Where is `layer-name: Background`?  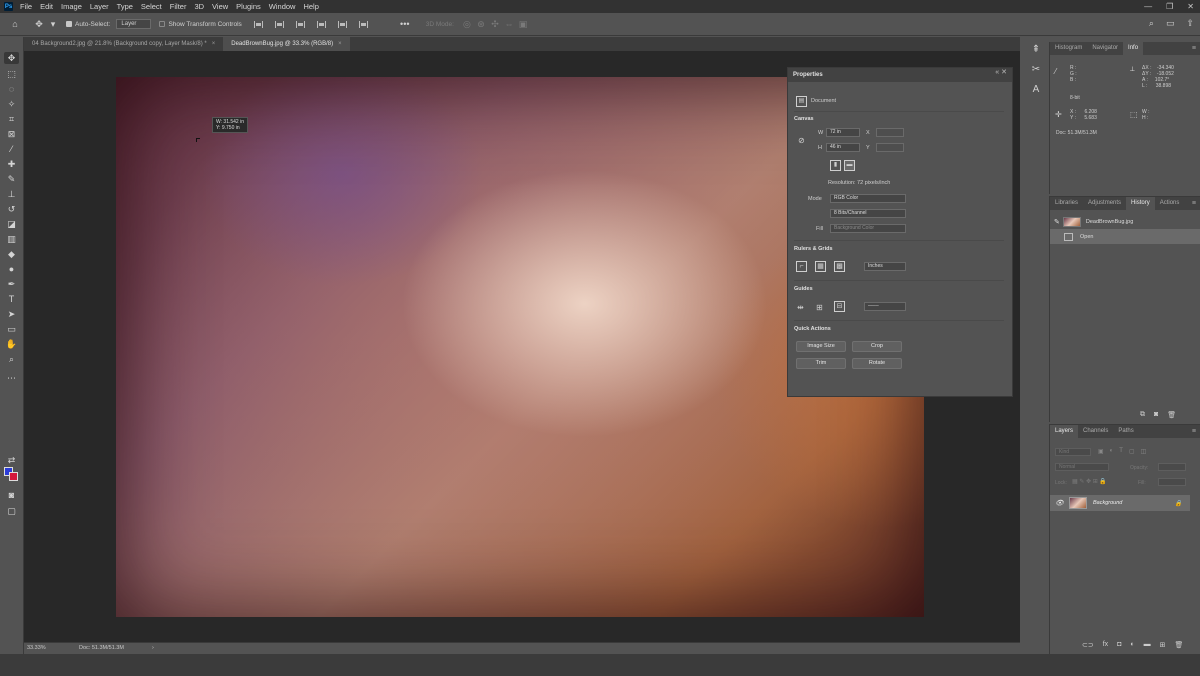
layer-name: Background is located at coordinates (1107, 503).